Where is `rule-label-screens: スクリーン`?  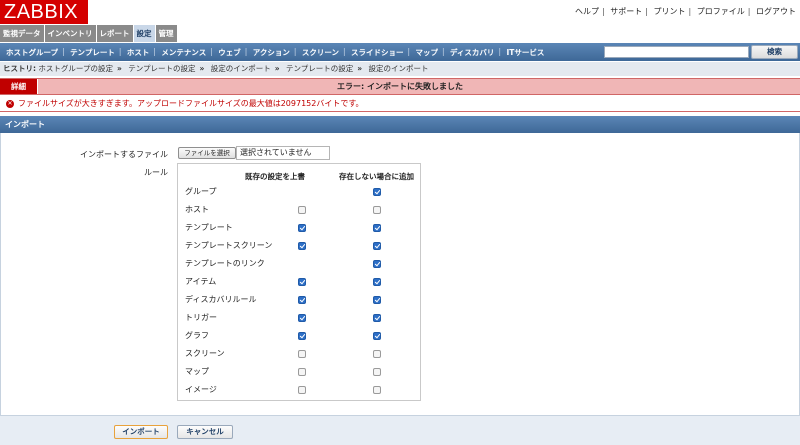
rule-label-screens: スクリーン is located at coordinates (205, 353).